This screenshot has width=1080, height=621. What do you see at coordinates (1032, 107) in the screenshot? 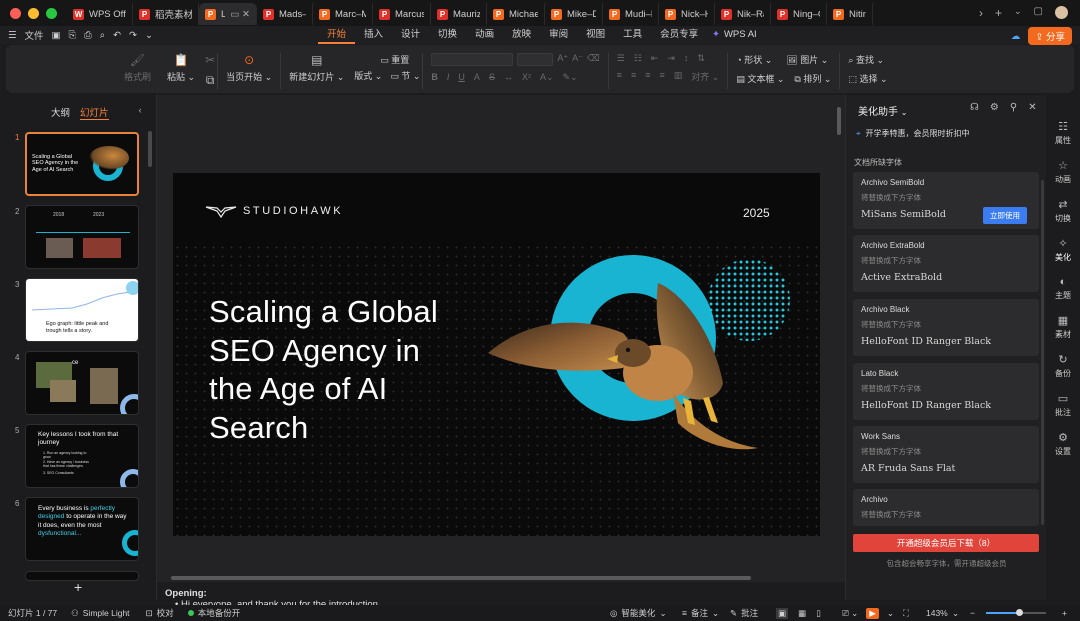
I see `close-icon: ✕` at bounding box center [1032, 107].